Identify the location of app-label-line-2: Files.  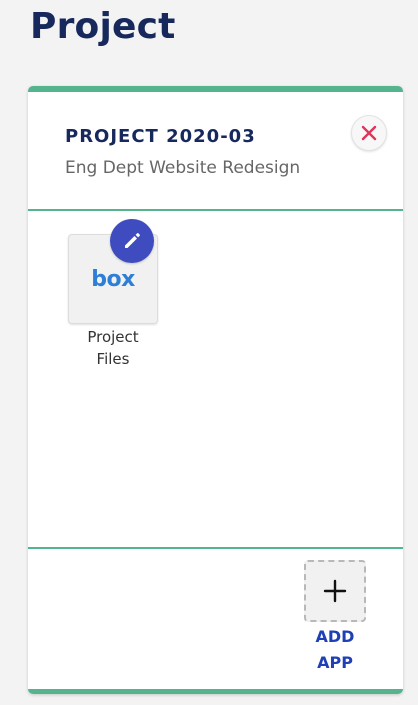
(113, 359).